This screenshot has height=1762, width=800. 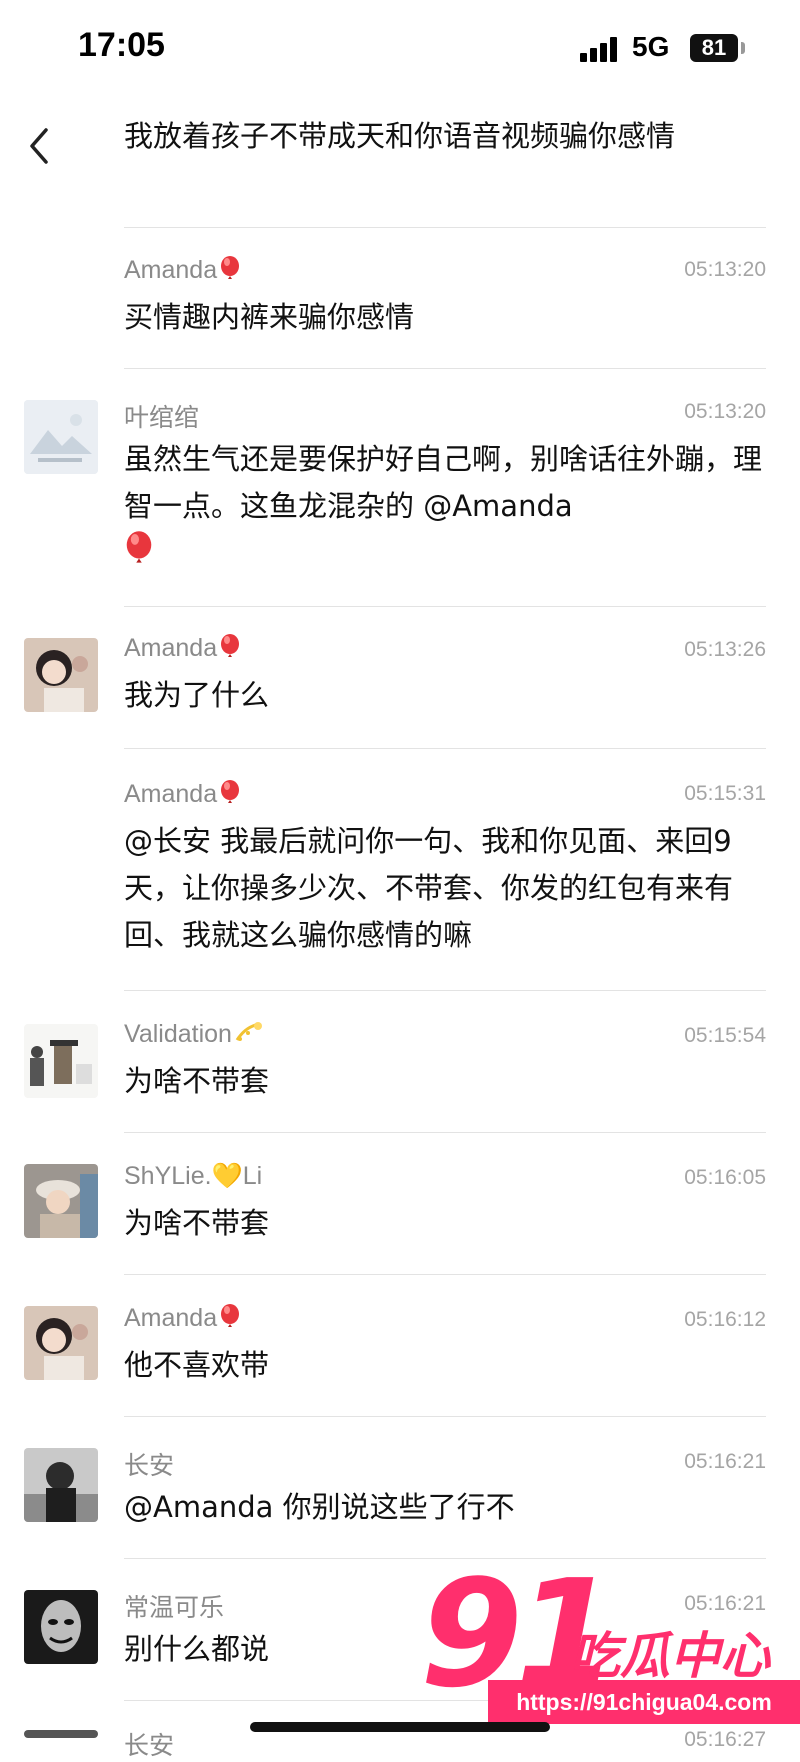 I want to click on message-text: 他不喜欢带, so click(x=197, y=1365).